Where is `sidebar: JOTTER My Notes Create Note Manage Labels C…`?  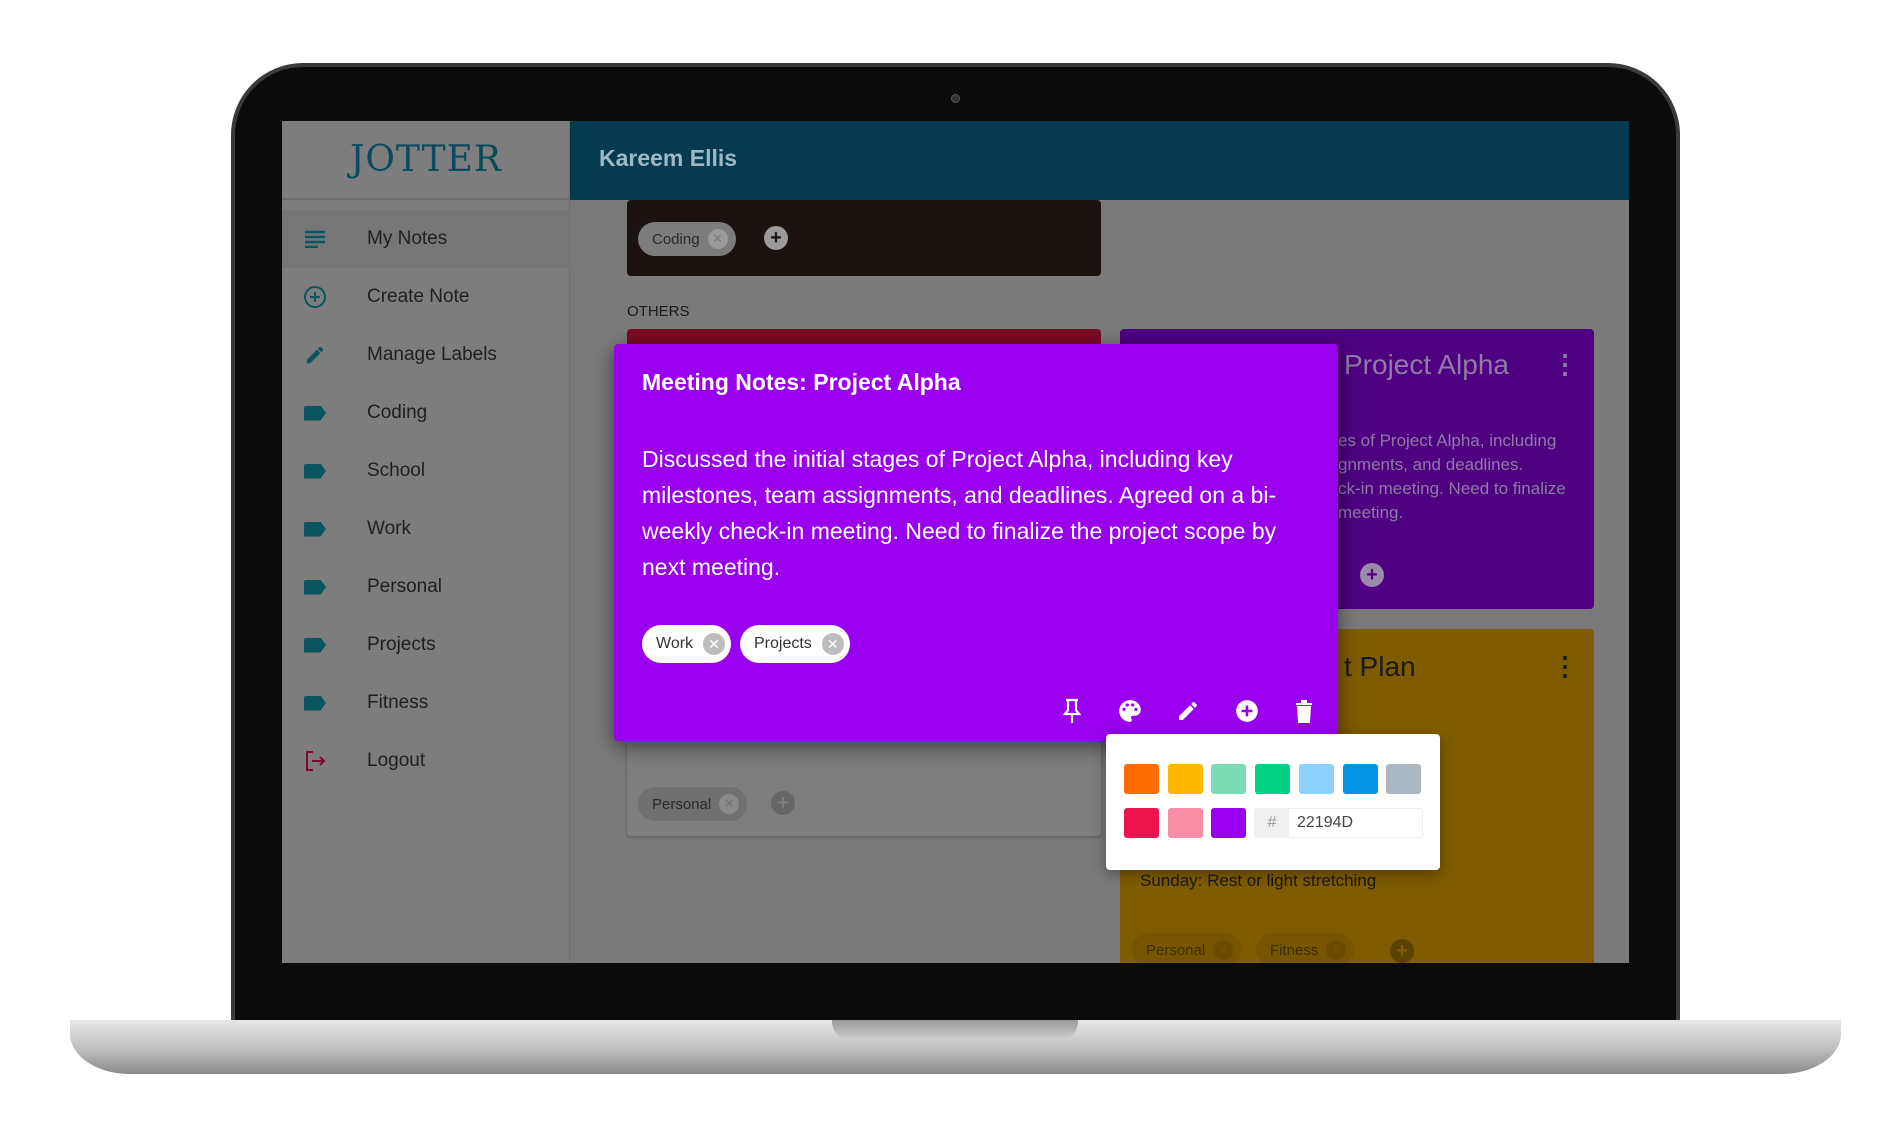 sidebar: JOTTER My Notes Create Note Manage Labels C… is located at coordinates (426, 542).